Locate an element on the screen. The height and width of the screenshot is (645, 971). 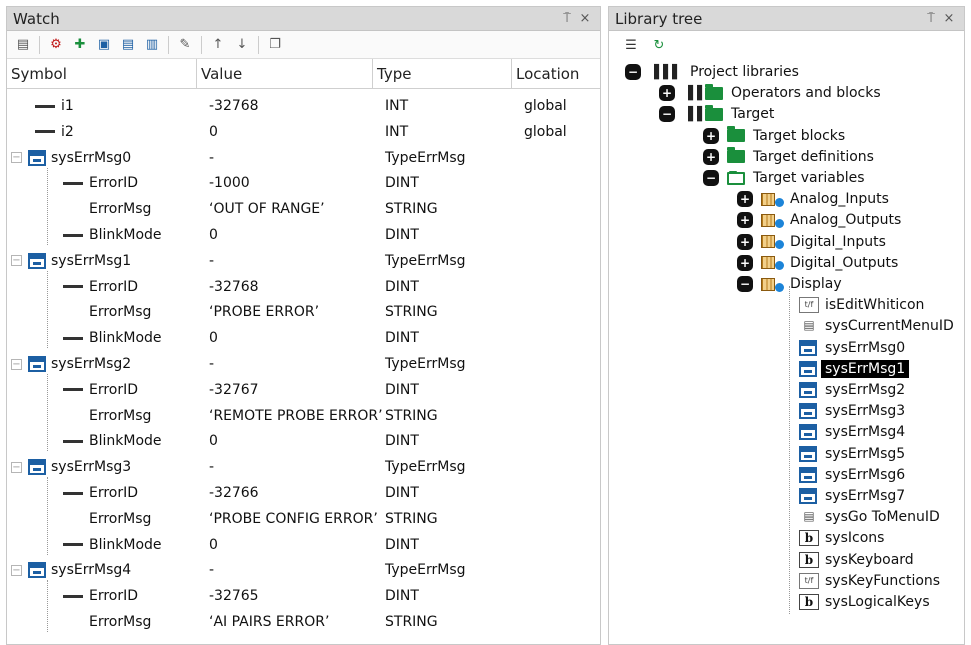
table-row: i1 -32768 INT global is located at coordinates (303, 106).